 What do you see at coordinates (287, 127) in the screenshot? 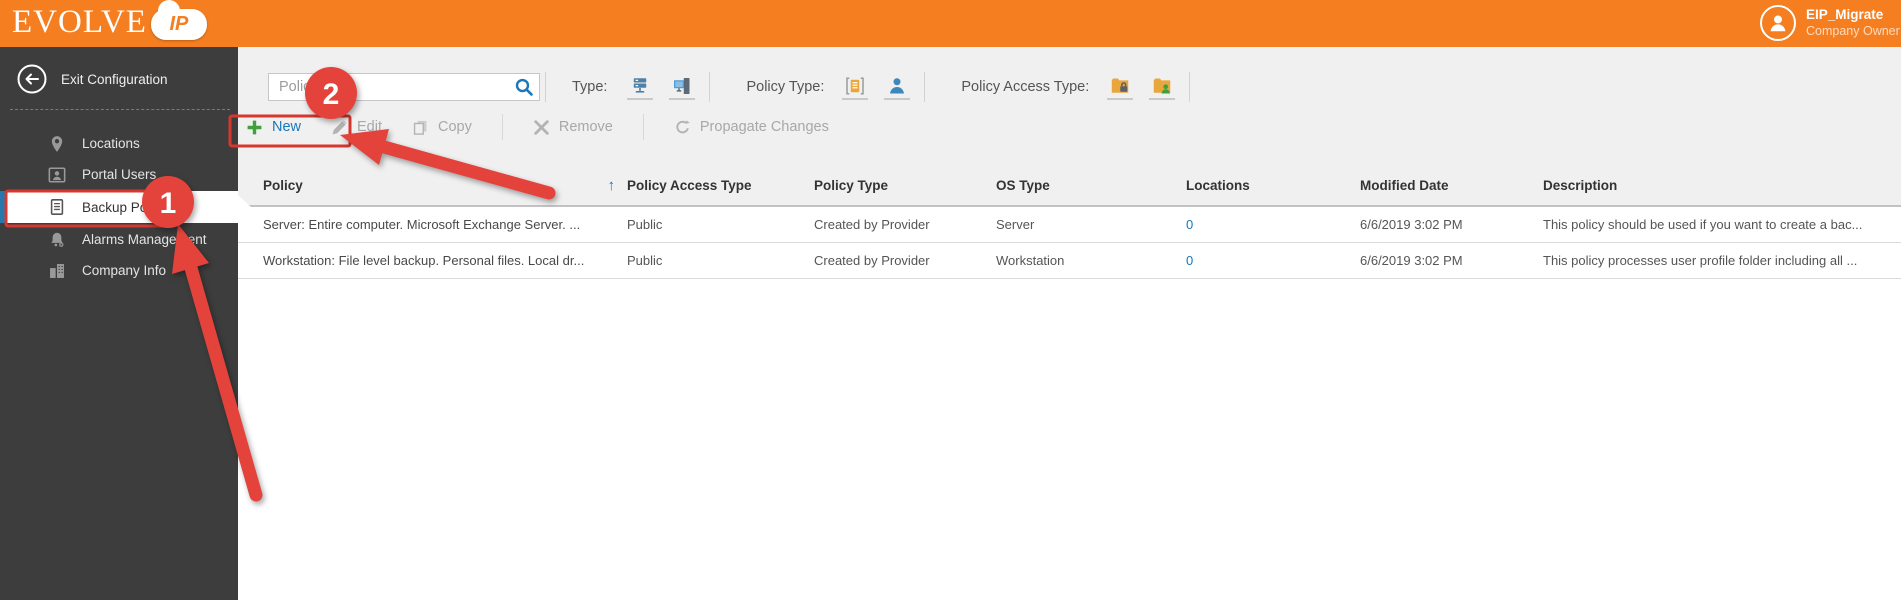
I see `new-button-label: New` at bounding box center [287, 127].